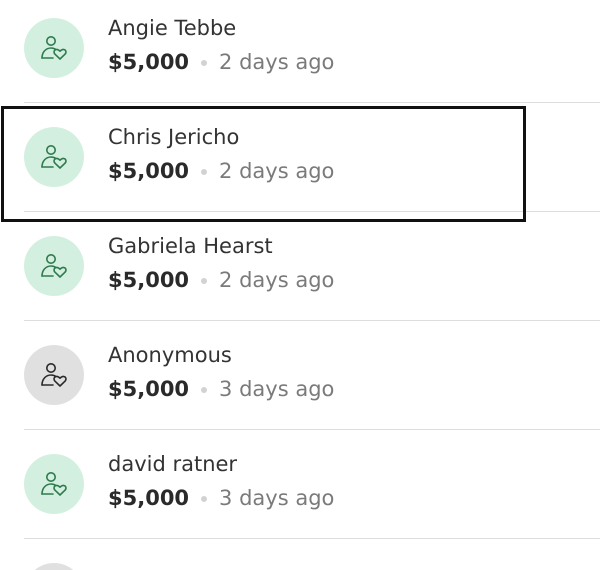 The height and width of the screenshot is (570, 600). What do you see at coordinates (170, 355) in the screenshot?
I see `donor-name: Anonymous` at bounding box center [170, 355].